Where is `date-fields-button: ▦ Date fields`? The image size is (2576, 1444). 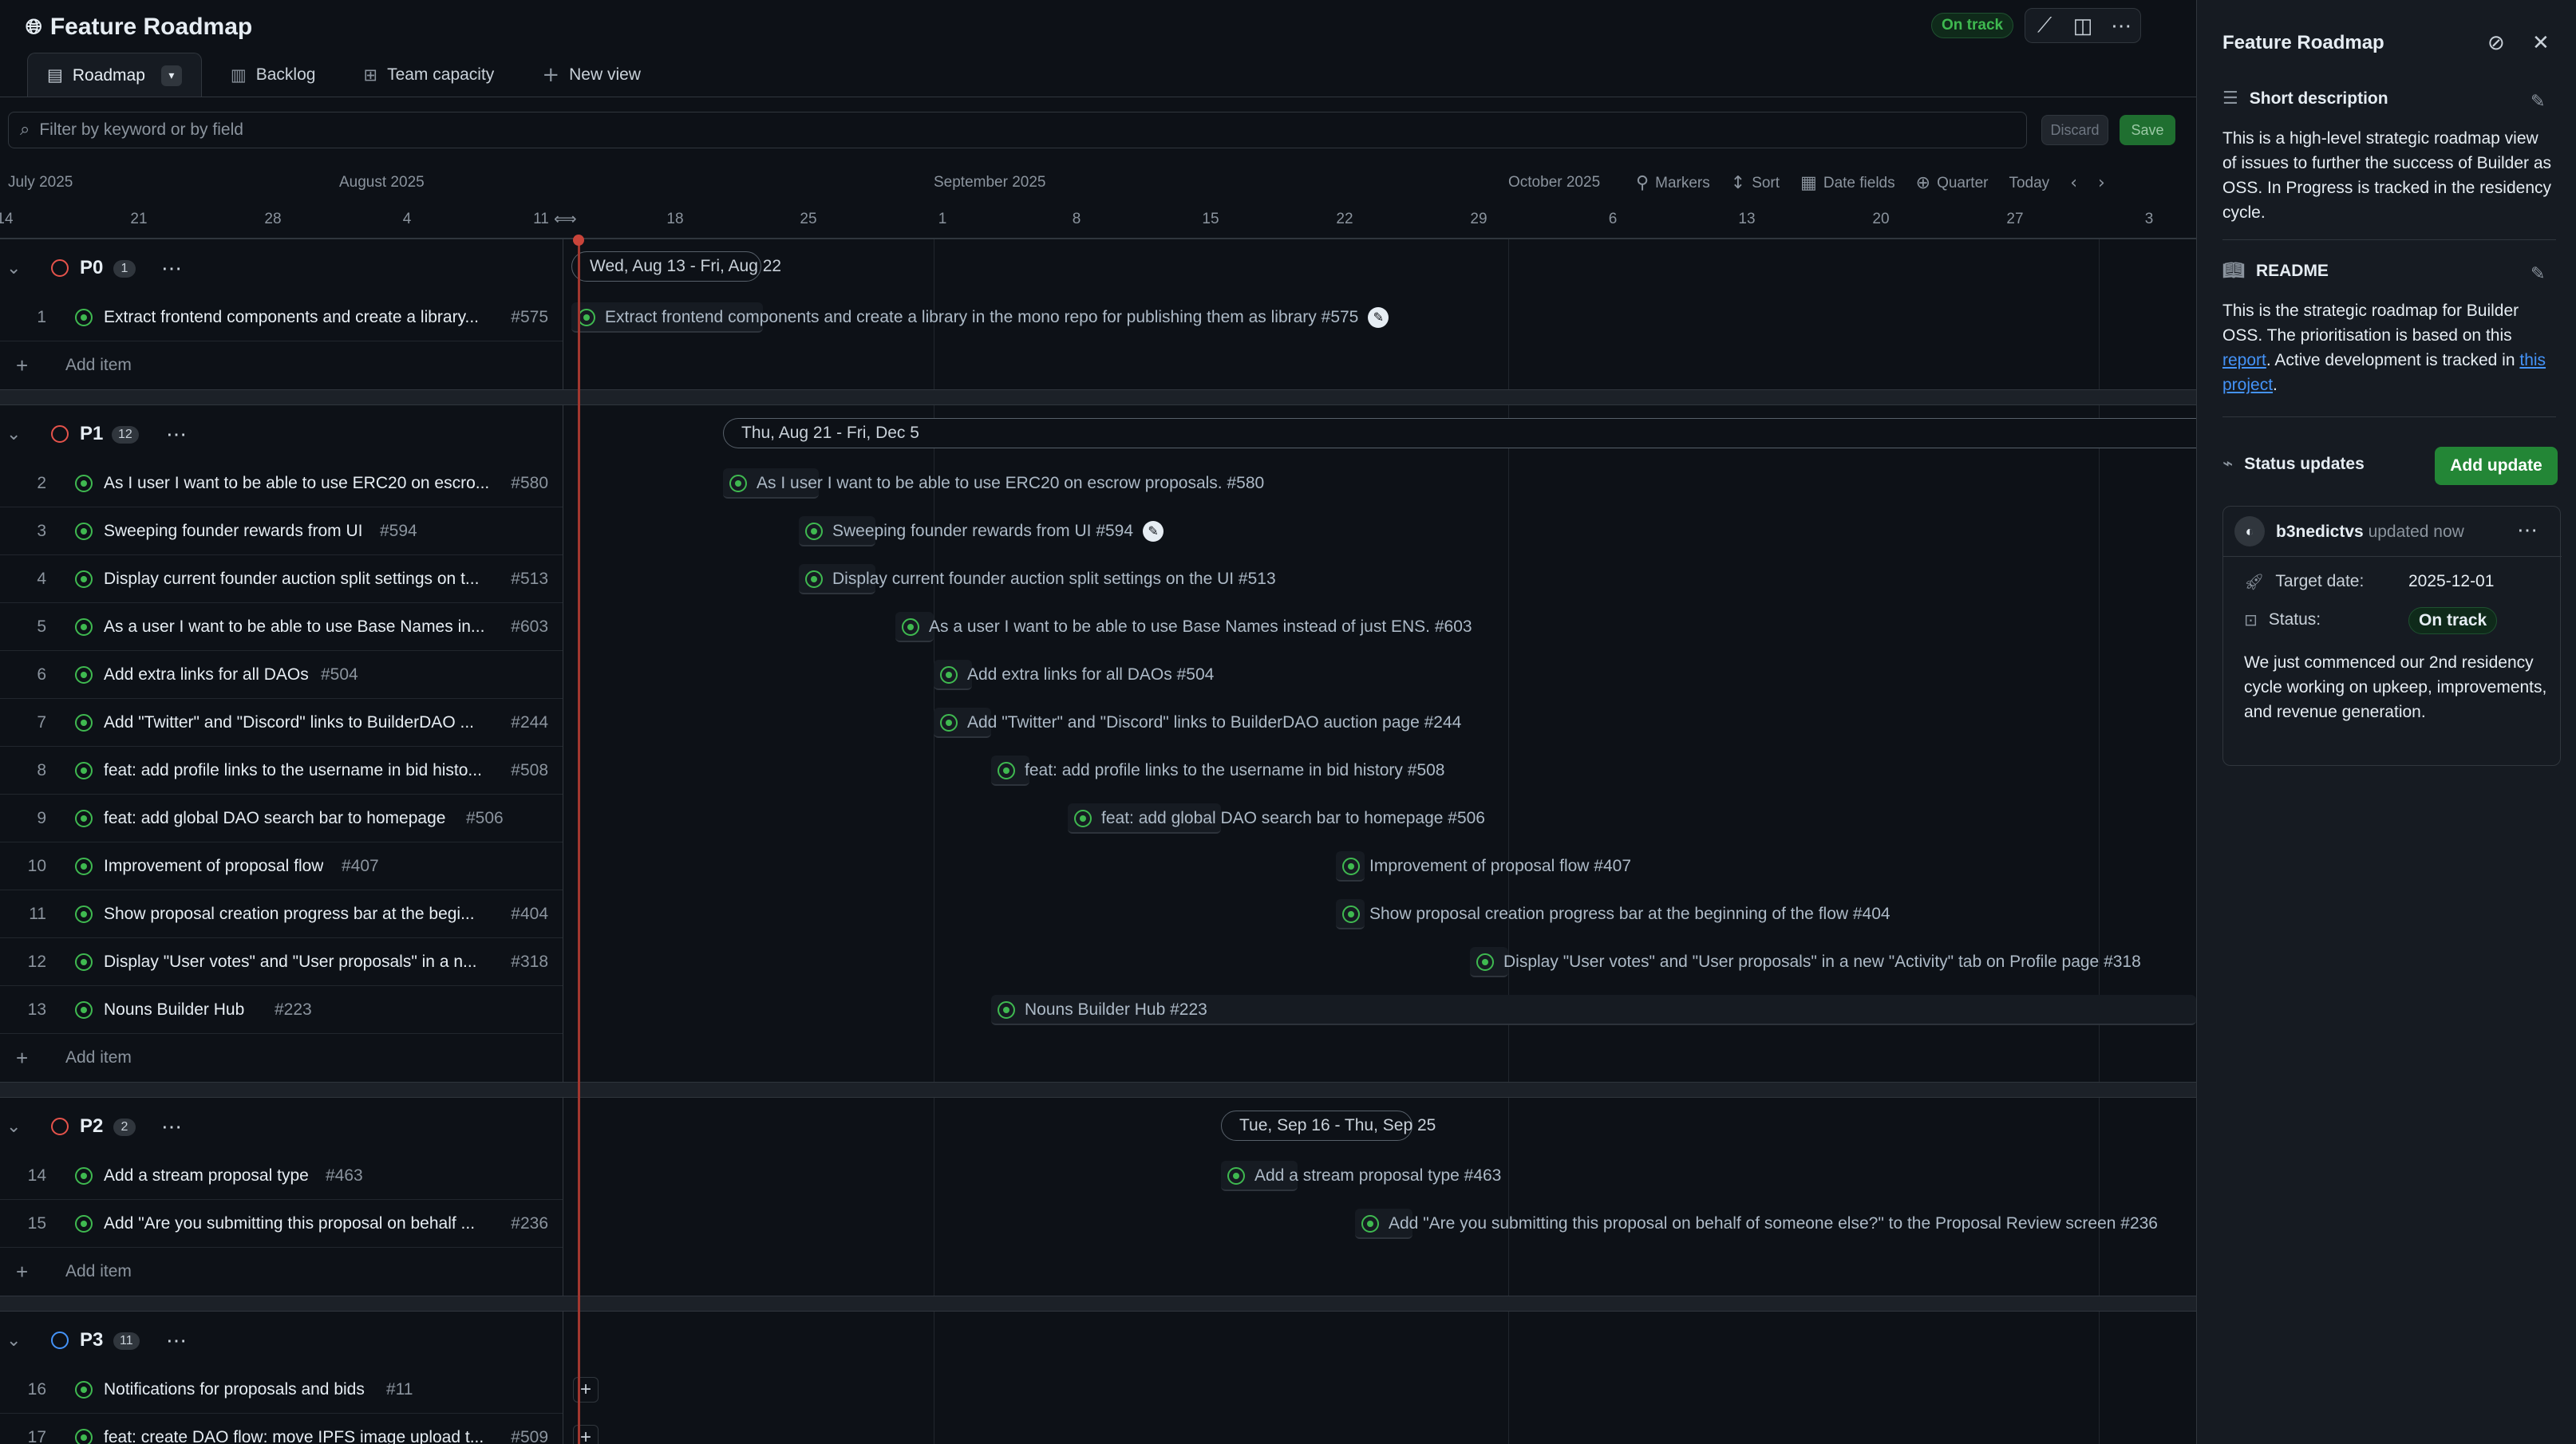
date-fields-button: ▦ Date fields is located at coordinates (1847, 183).